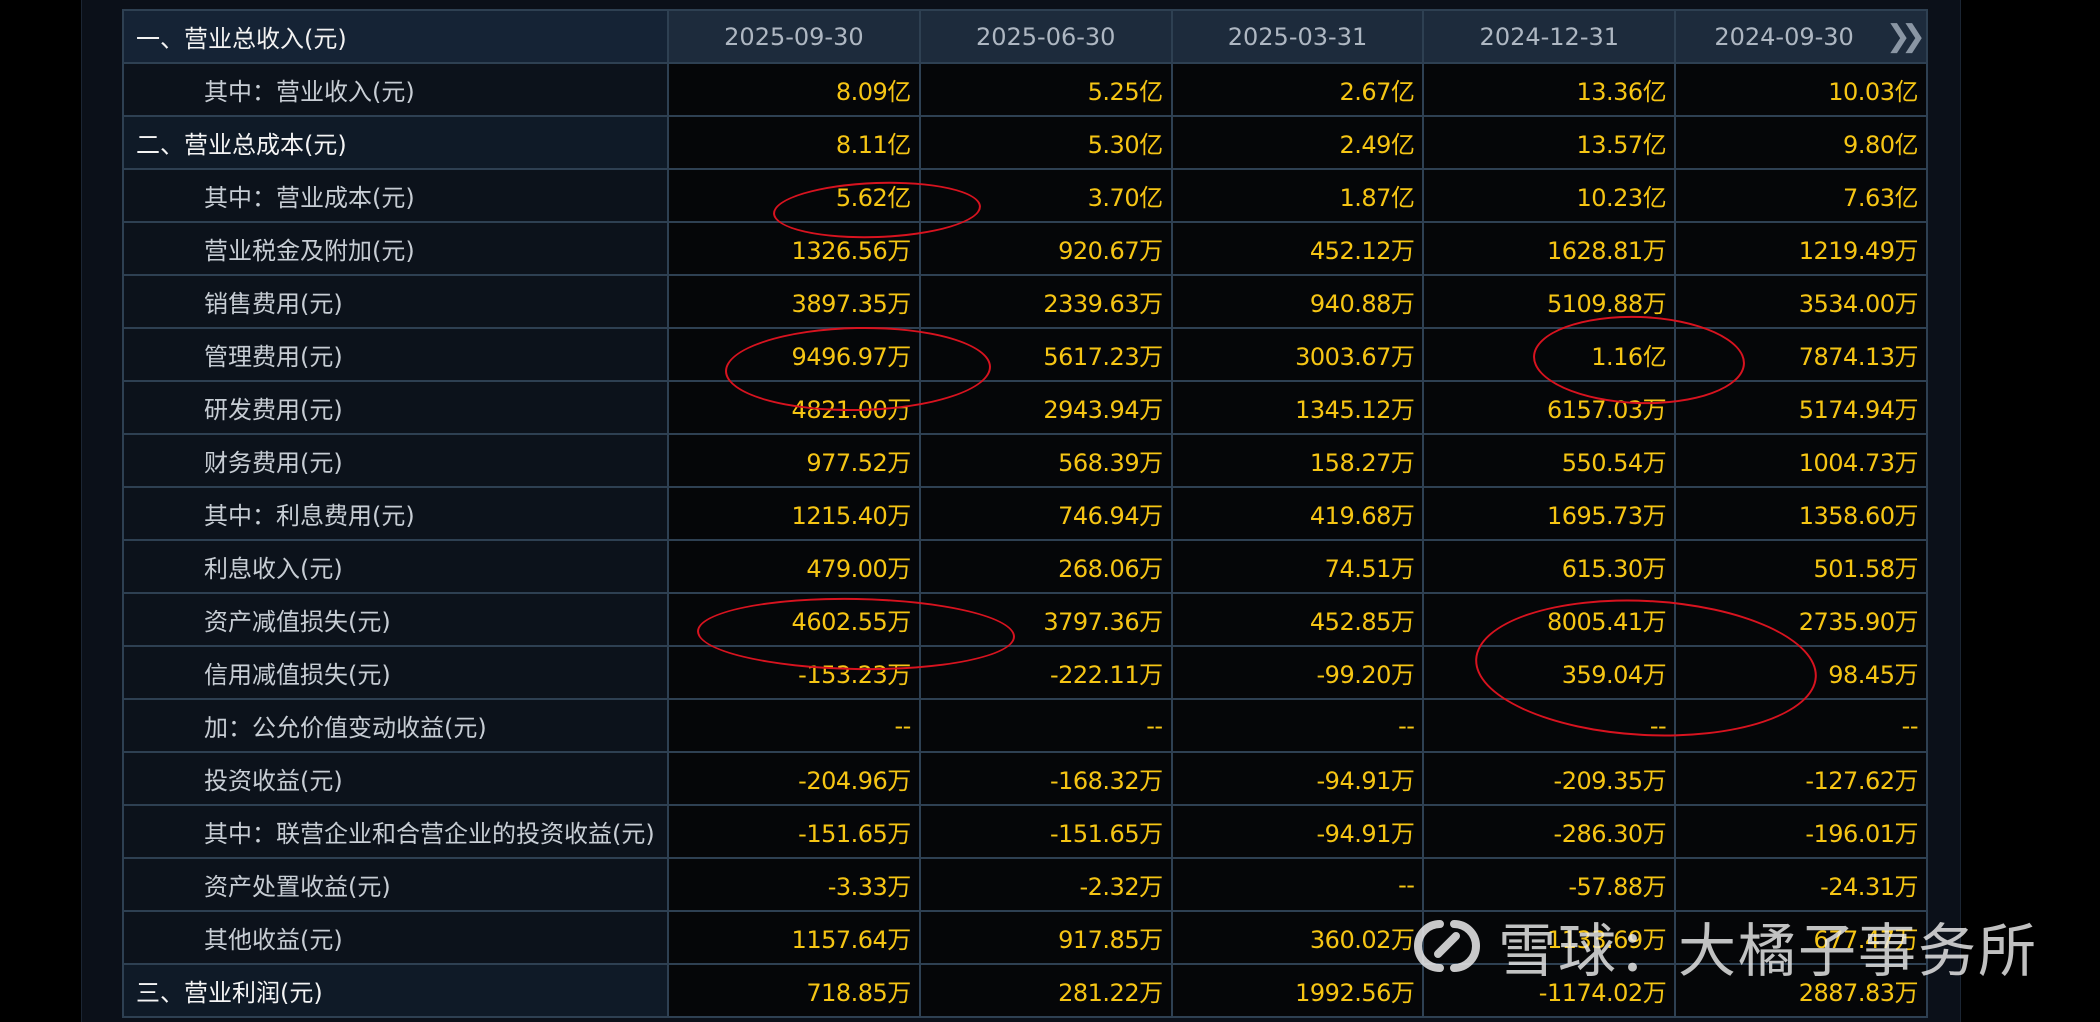 Image resolution: width=2100 pixels, height=1022 pixels. Describe the element at coordinates (1297, 195) in the screenshot. I see `cell-value: 1.87亿` at that location.